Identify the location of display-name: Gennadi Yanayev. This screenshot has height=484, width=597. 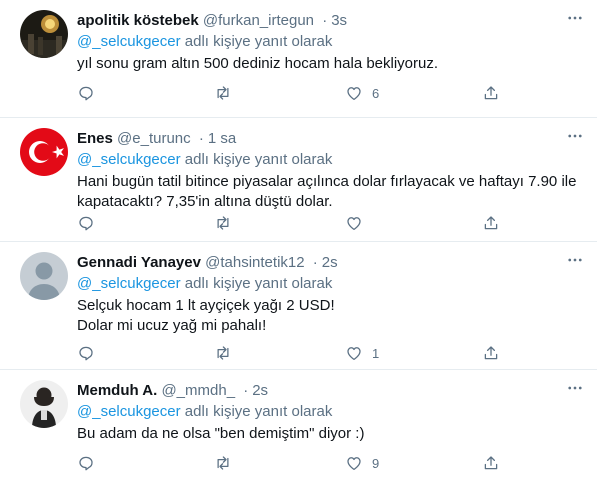
(139, 262).